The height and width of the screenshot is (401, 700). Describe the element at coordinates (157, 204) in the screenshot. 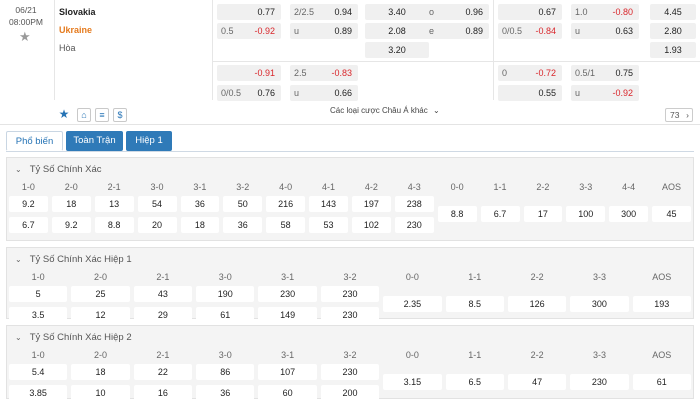

I see `score-odds-cell: 54` at that location.